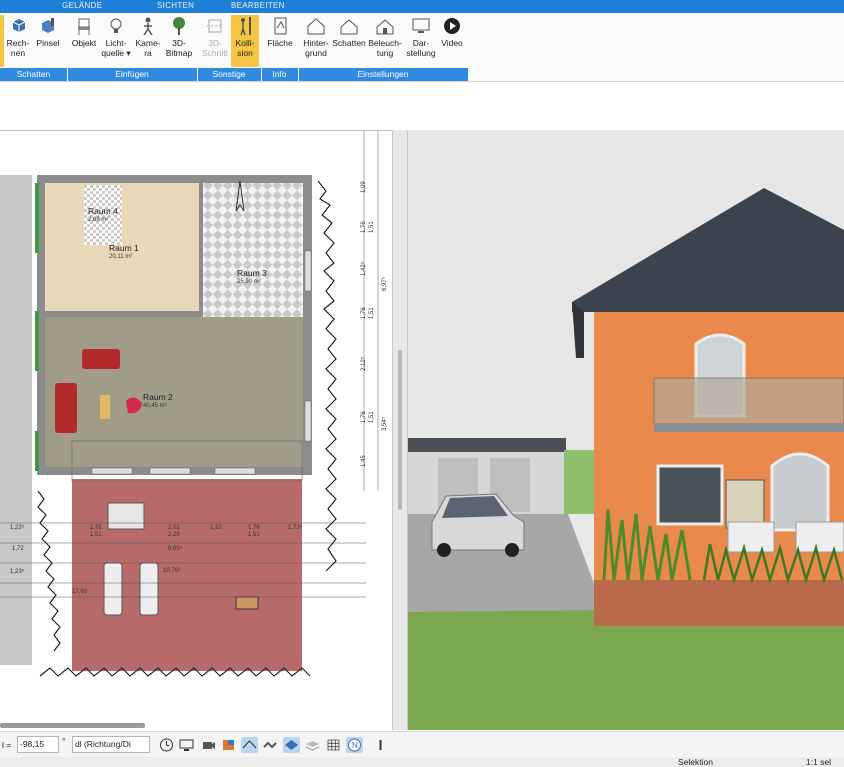  I want to click on degree-label: °, so click(64, 741).